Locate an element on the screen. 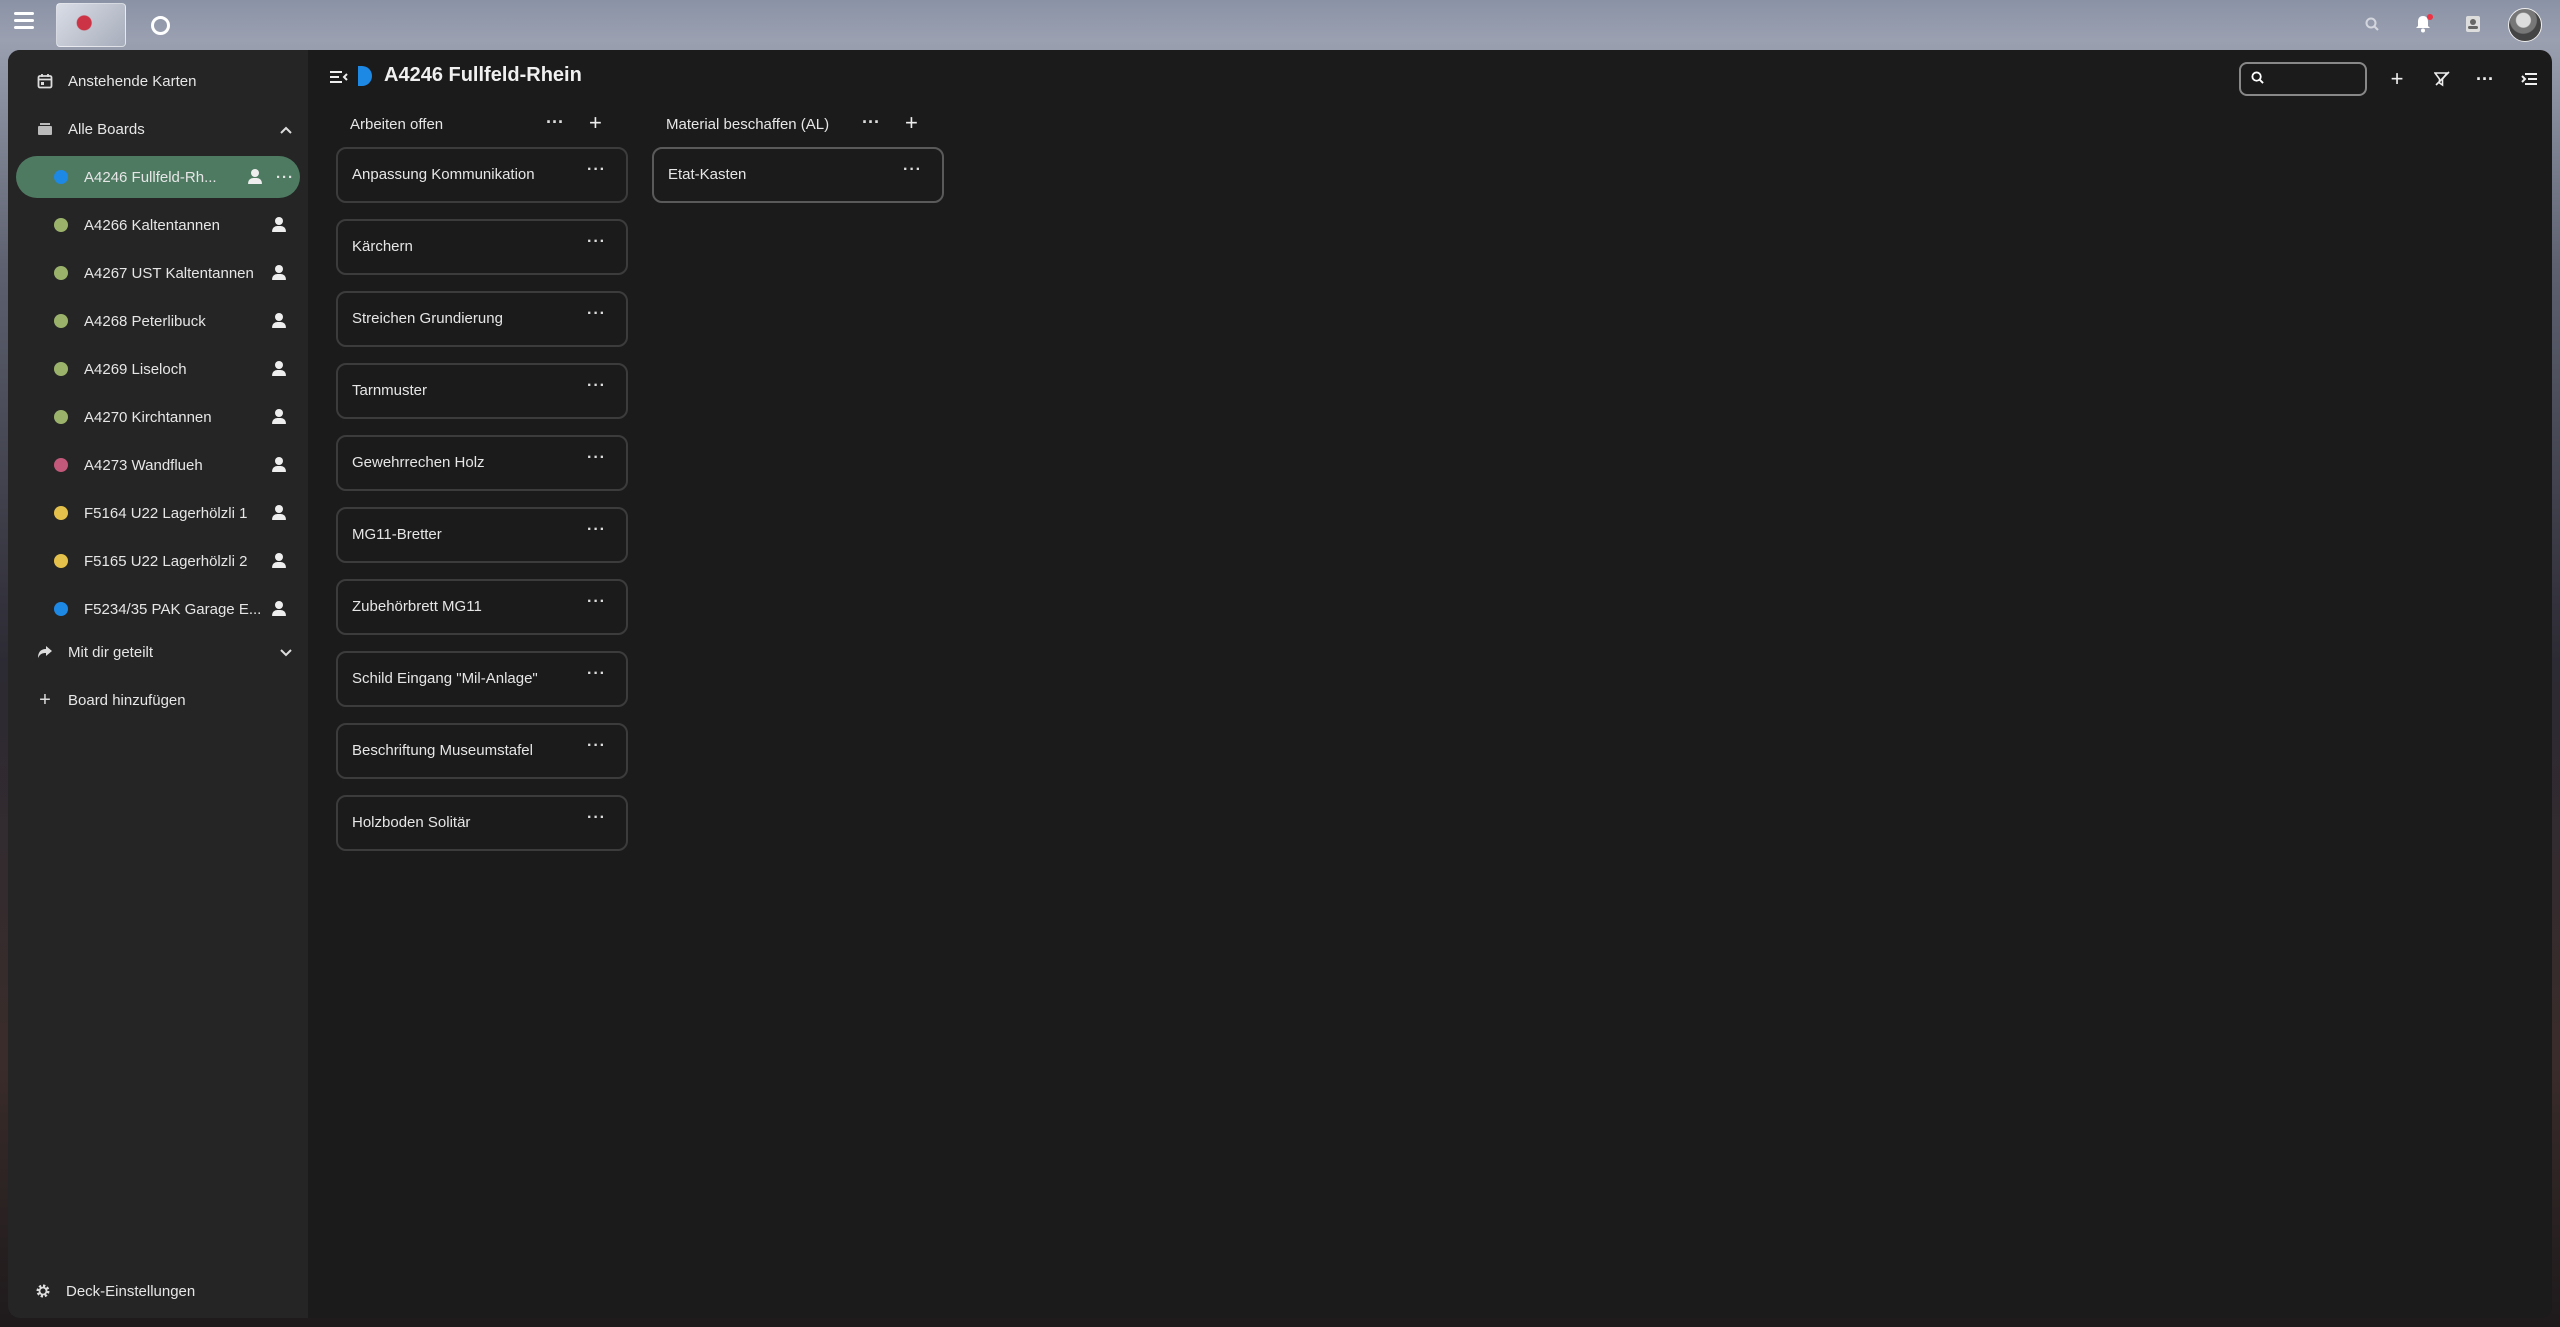 The width and height of the screenshot is (2560, 1327). notifications-icon is located at coordinates (2423, 24).